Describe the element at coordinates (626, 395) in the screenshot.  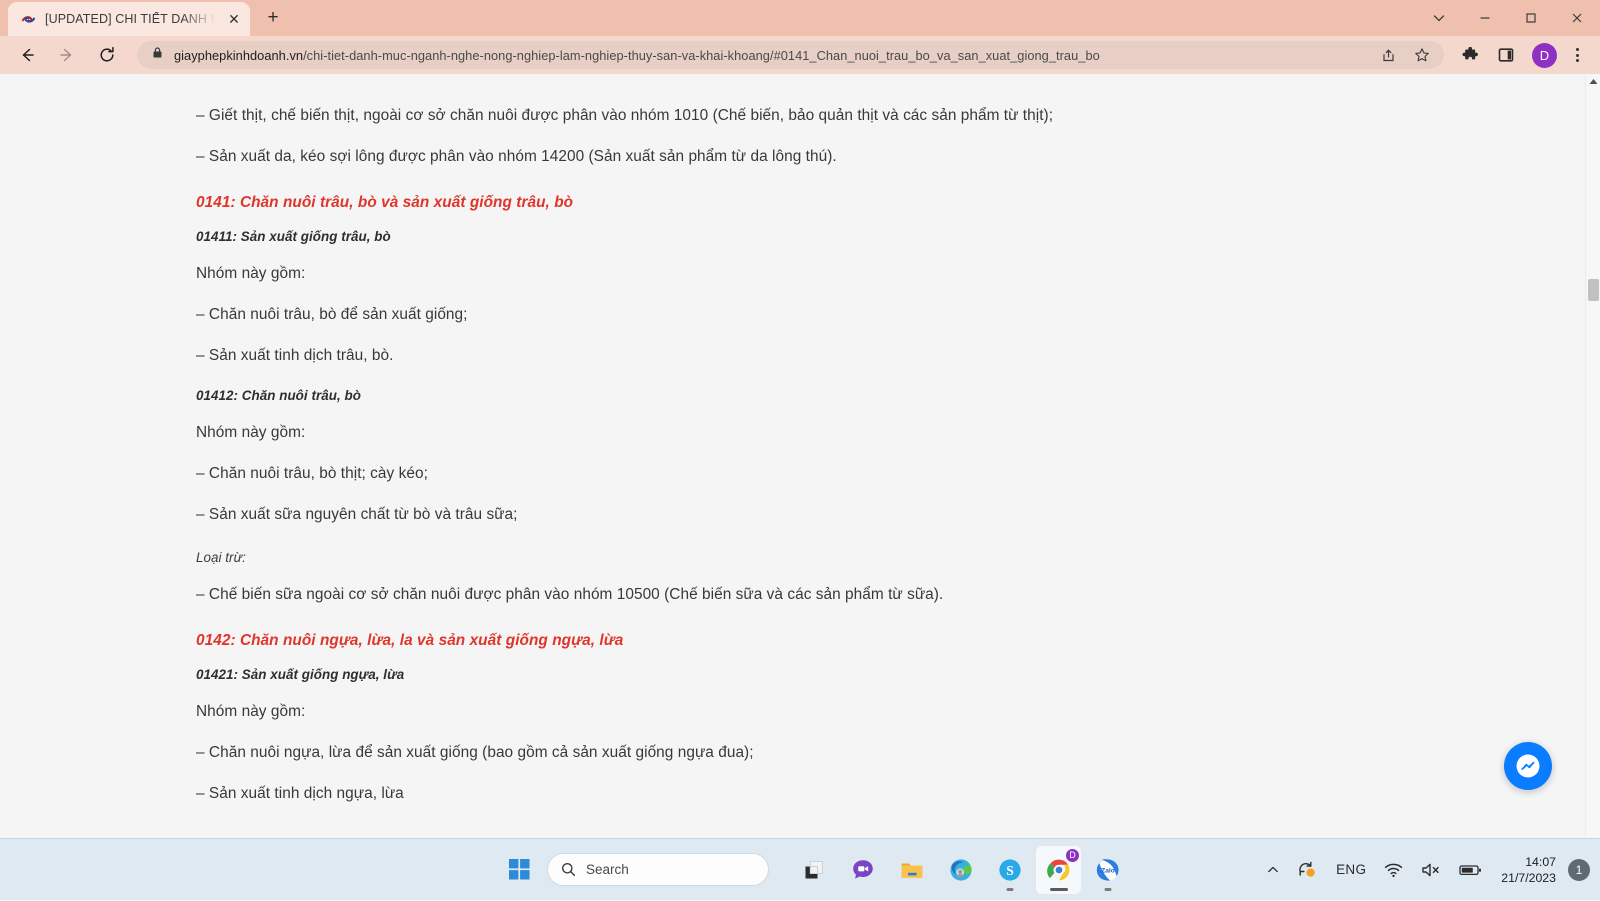
I see `subsection-heading: 01412: Chăn nuôi trâu, bò` at that location.